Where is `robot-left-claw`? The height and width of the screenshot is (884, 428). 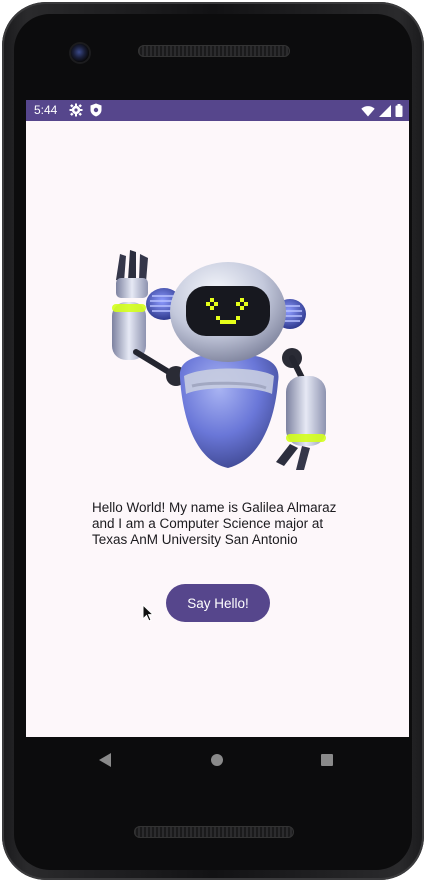
robot-left-claw is located at coordinates (132, 274).